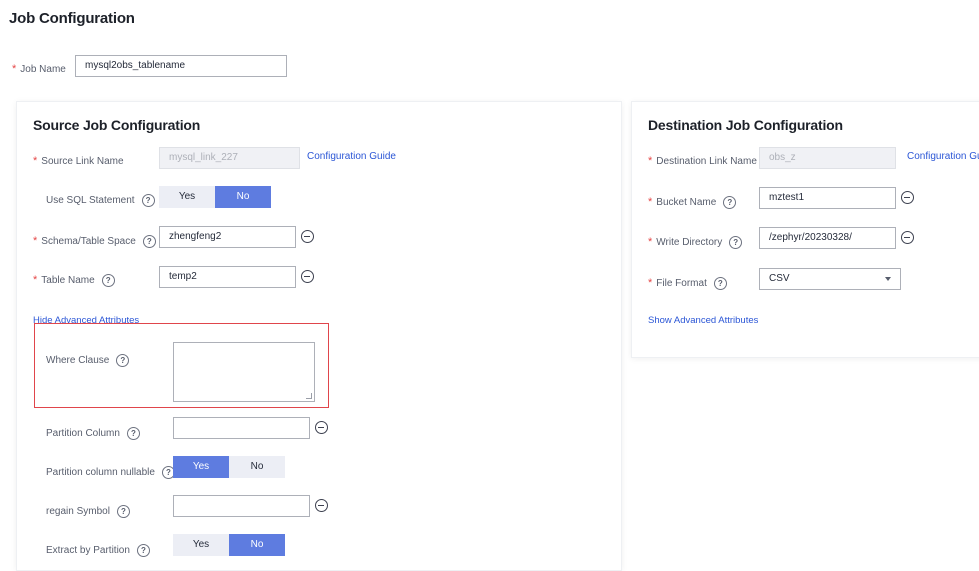 The height and width of the screenshot is (571, 979). I want to click on where-clause-label: Where Clause?, so click(88, 360).